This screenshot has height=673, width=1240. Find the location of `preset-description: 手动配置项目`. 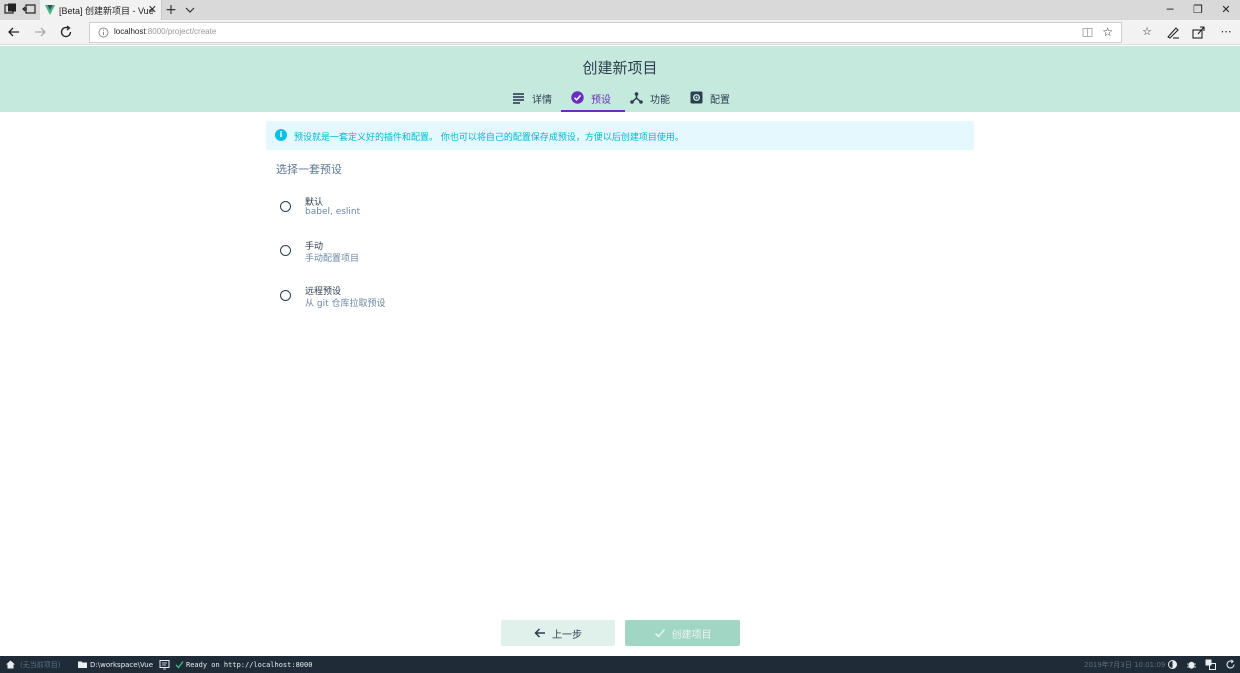

preset-description: 手动配置项目 is located at coordinates (332, 259).